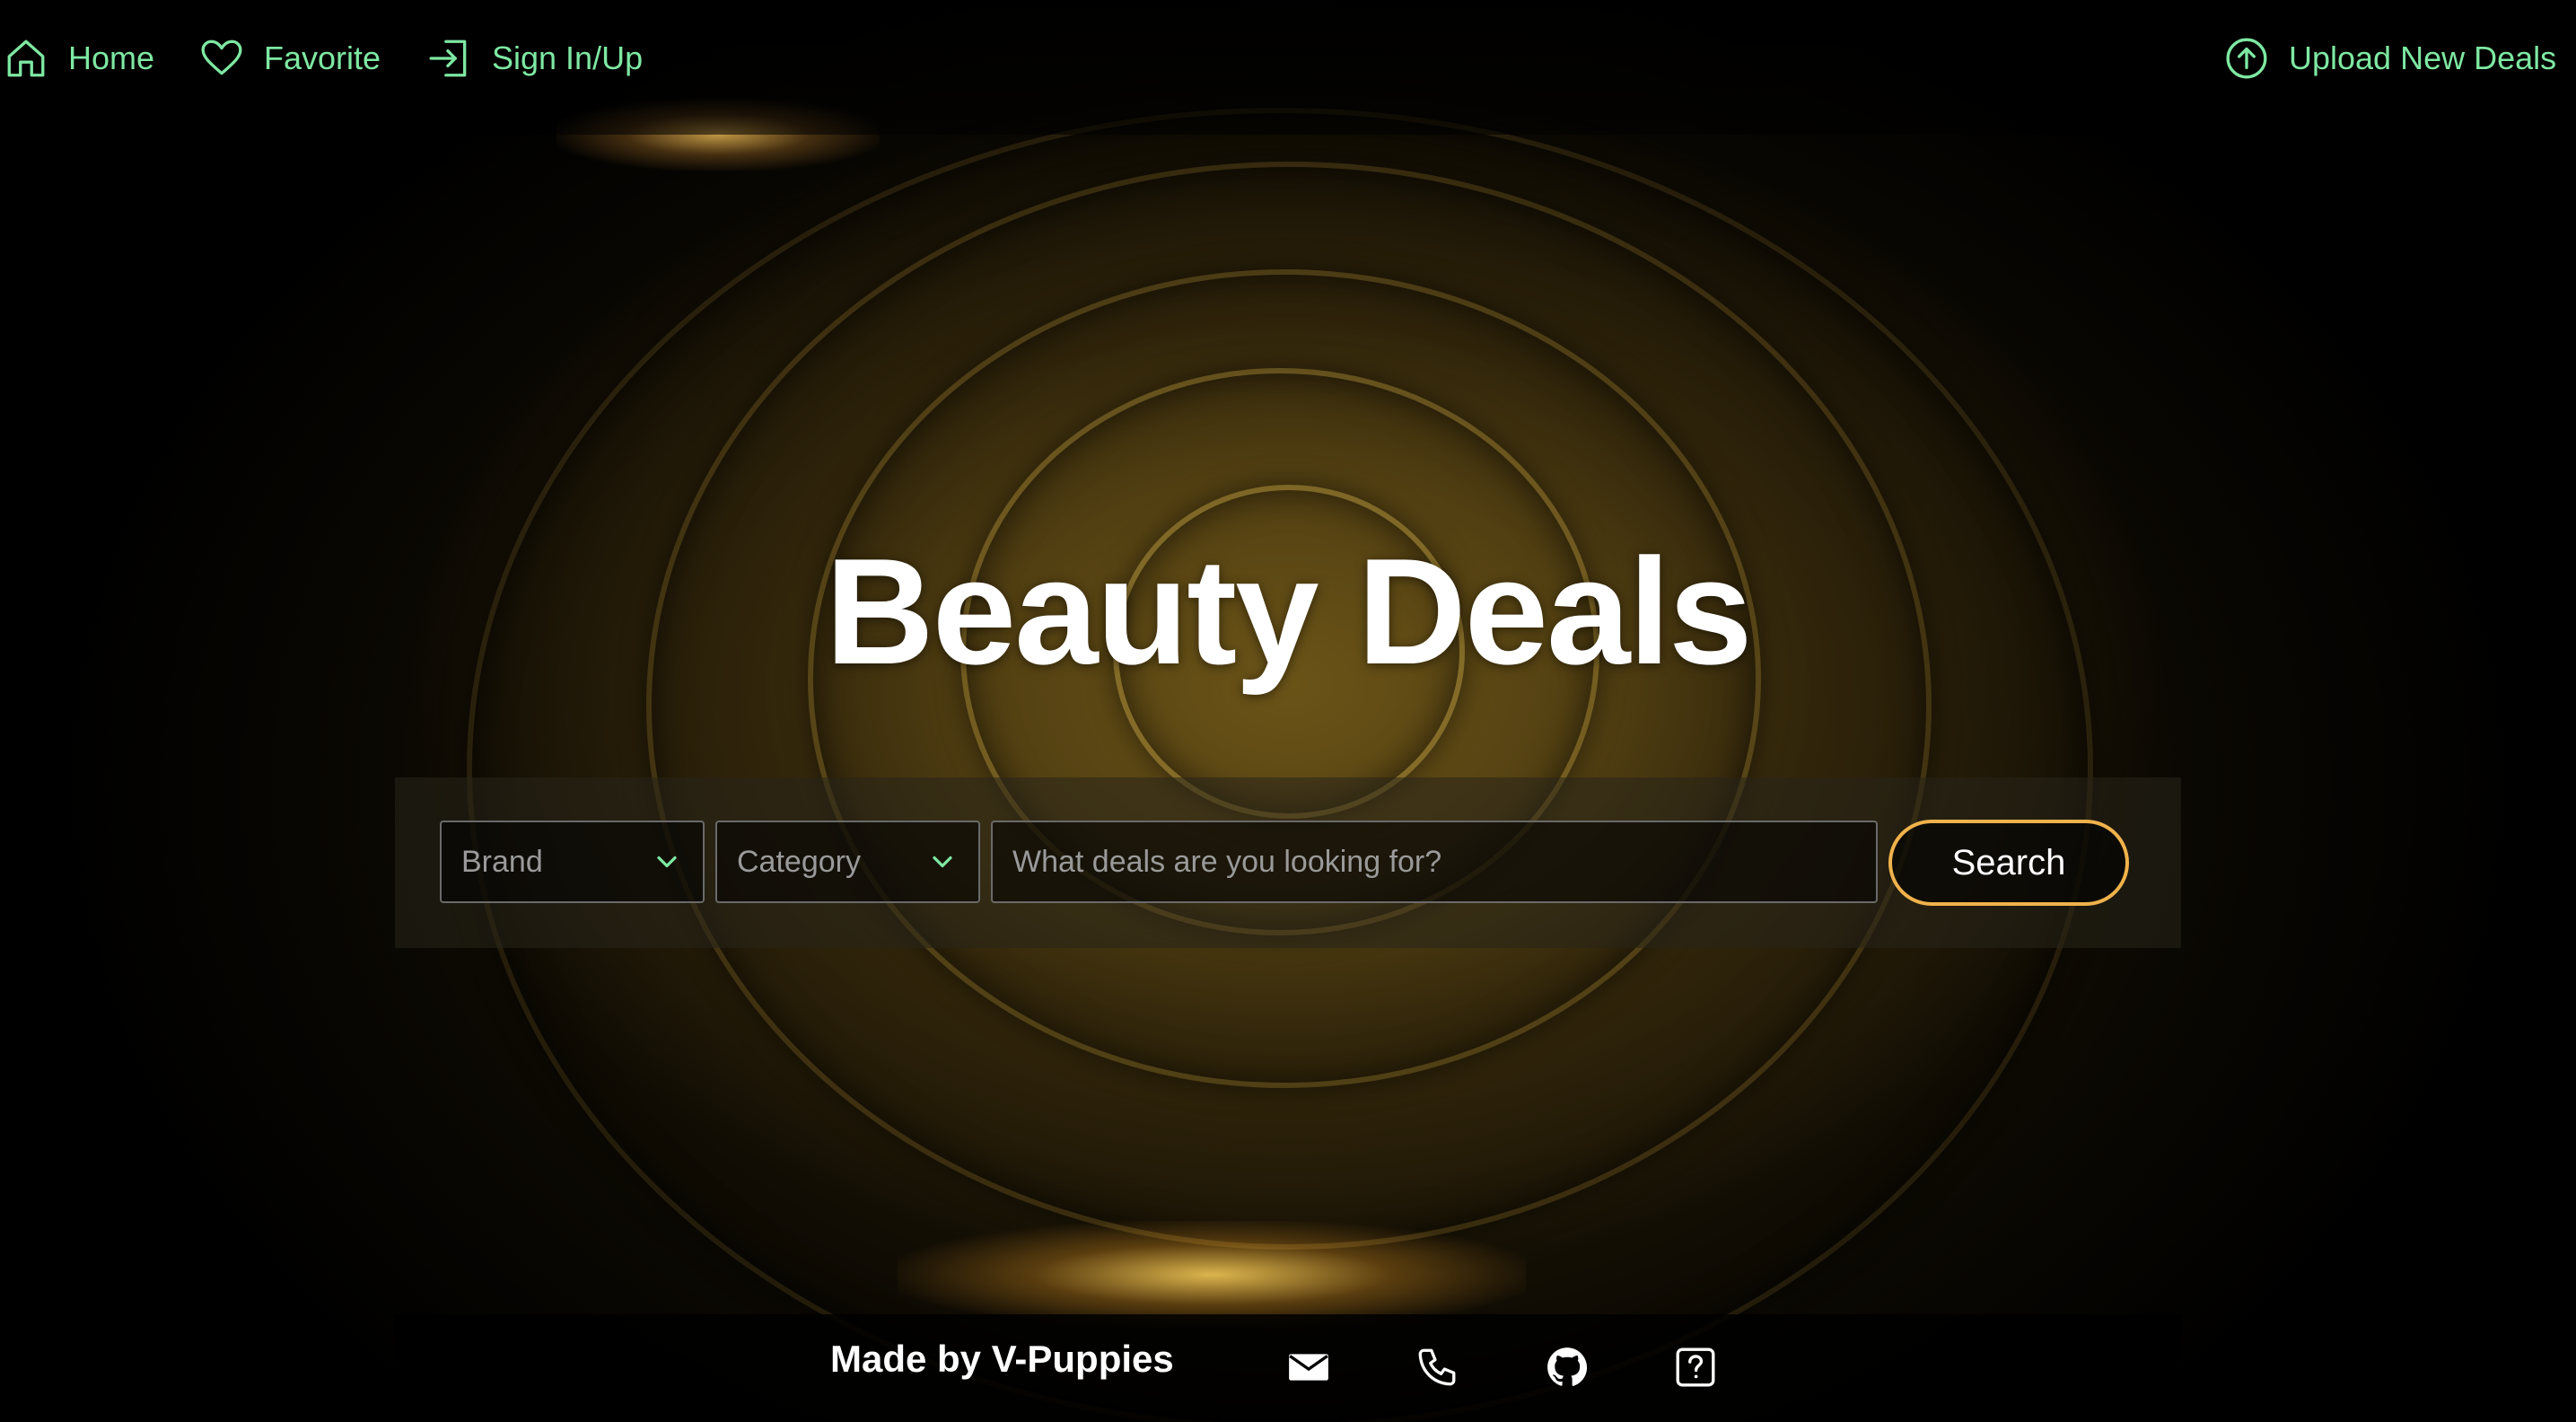 This screenshot has width=2576, height=1422. Describe the element at coordinates (572, 862) in the screenshot. I see `brand-select: Brand` at that location.